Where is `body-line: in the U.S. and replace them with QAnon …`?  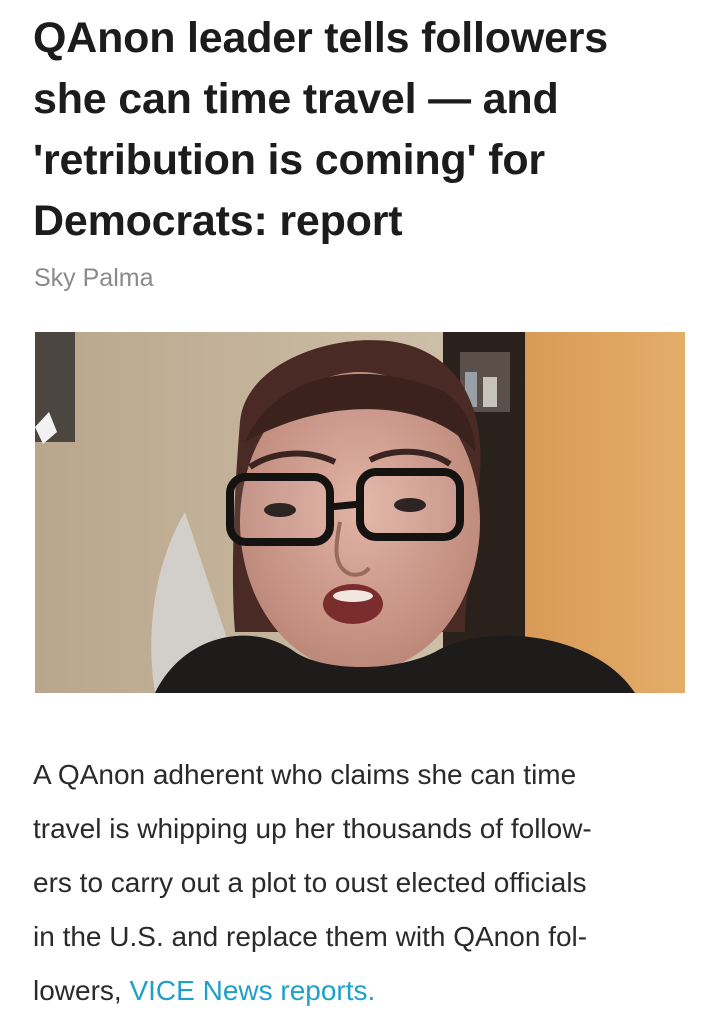
body-line: in the U.S. and replace them with QAnon … is located at coordinates (310, 936).